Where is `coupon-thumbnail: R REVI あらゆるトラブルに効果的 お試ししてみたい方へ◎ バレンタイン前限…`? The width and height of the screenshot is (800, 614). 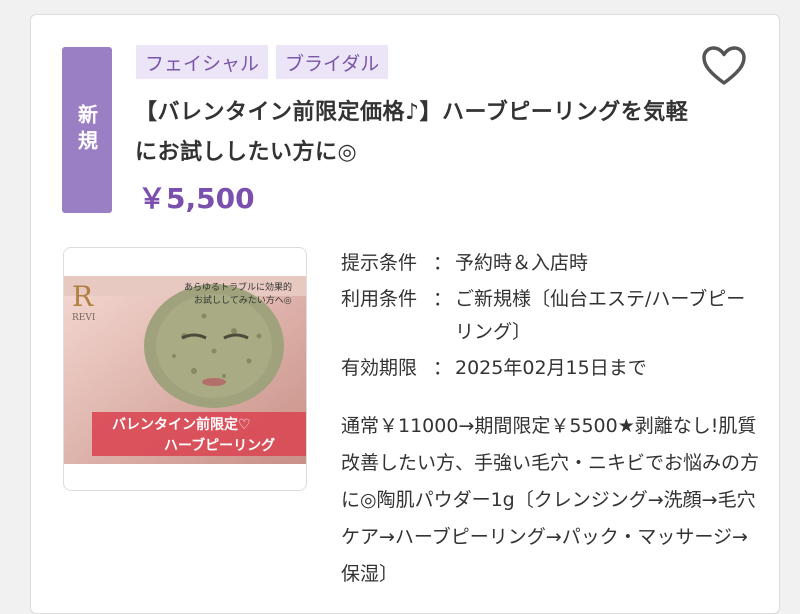 coupon-thumbnail: R REVI あらゆるトラブルに効果的 お試ししてみたい方へ◎ バレンタイン前限… is located at coordinates (185, 369).